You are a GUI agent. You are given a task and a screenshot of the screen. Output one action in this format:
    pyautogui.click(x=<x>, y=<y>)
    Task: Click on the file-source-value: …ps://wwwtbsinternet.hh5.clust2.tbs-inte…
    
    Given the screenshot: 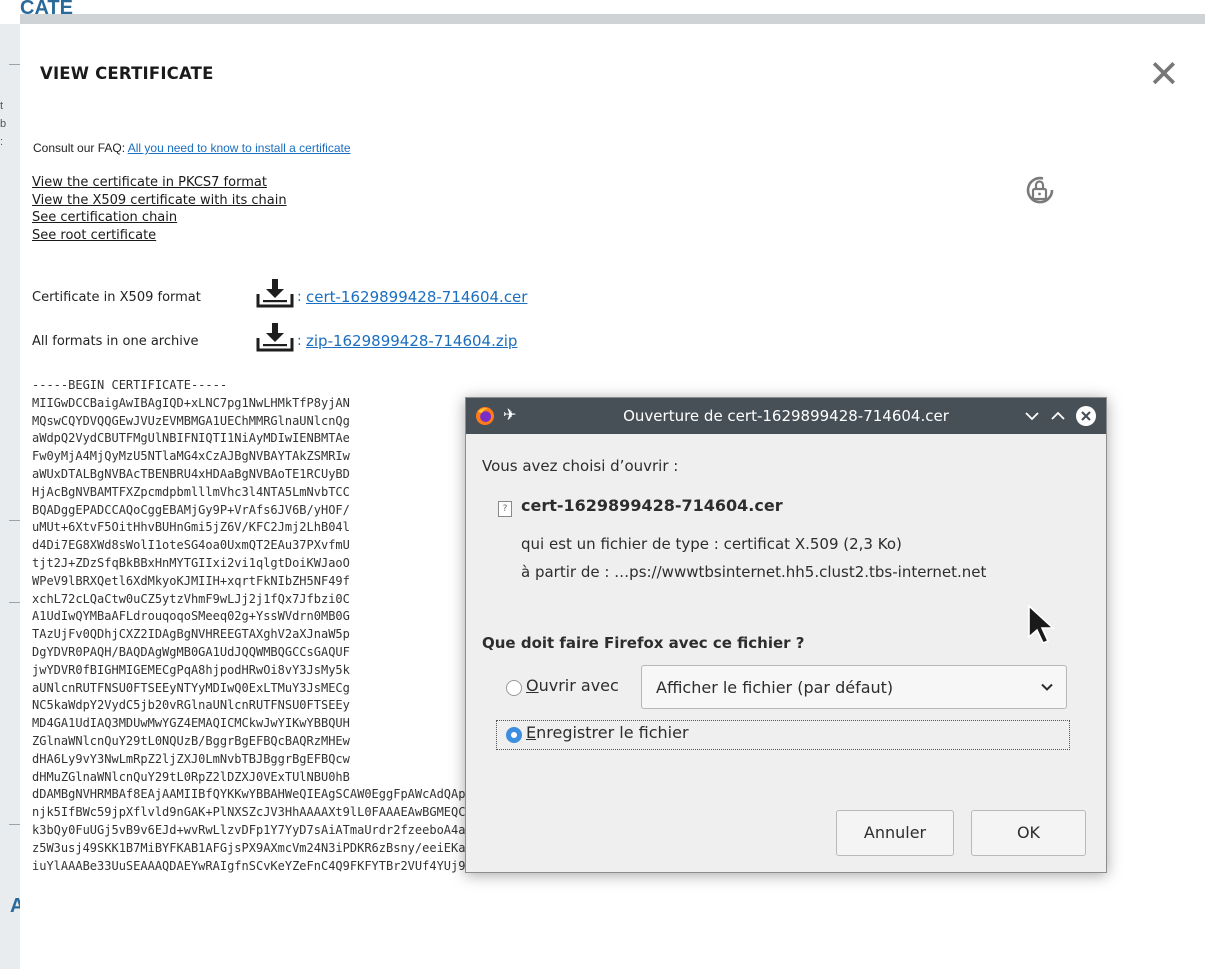 What is the action you would take?
    pyautogui.click(x=800, y=572)
    